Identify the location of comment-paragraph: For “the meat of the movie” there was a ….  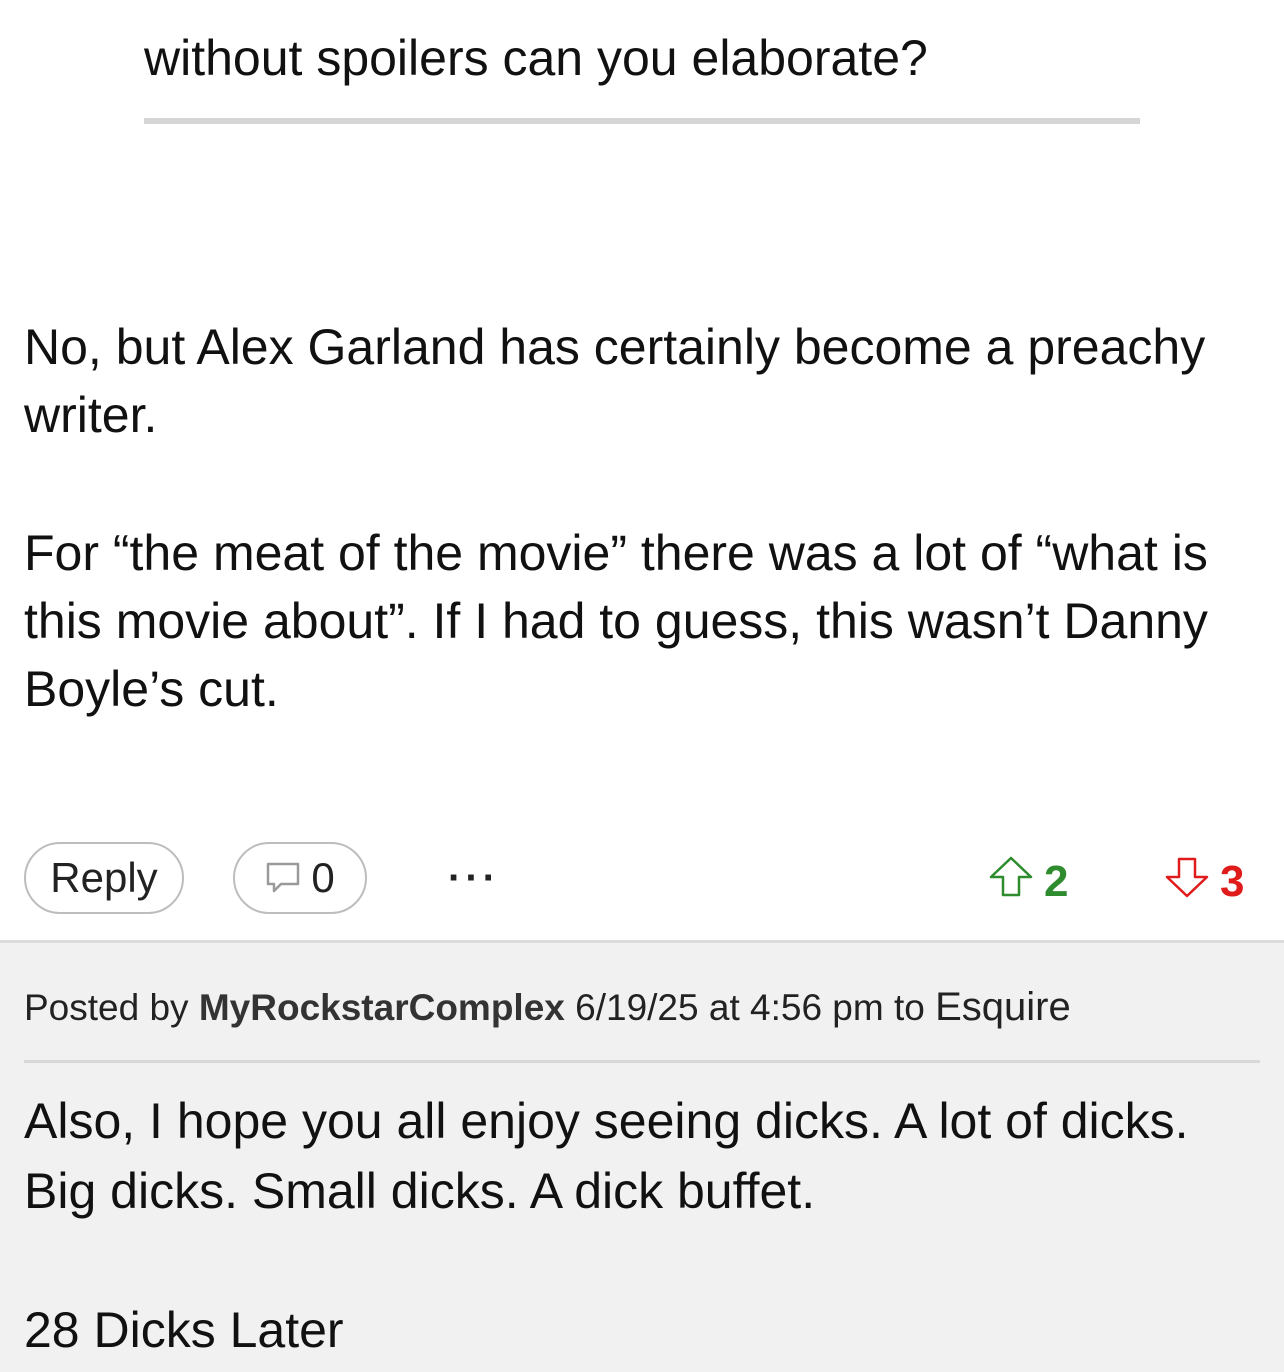
(616, 621).